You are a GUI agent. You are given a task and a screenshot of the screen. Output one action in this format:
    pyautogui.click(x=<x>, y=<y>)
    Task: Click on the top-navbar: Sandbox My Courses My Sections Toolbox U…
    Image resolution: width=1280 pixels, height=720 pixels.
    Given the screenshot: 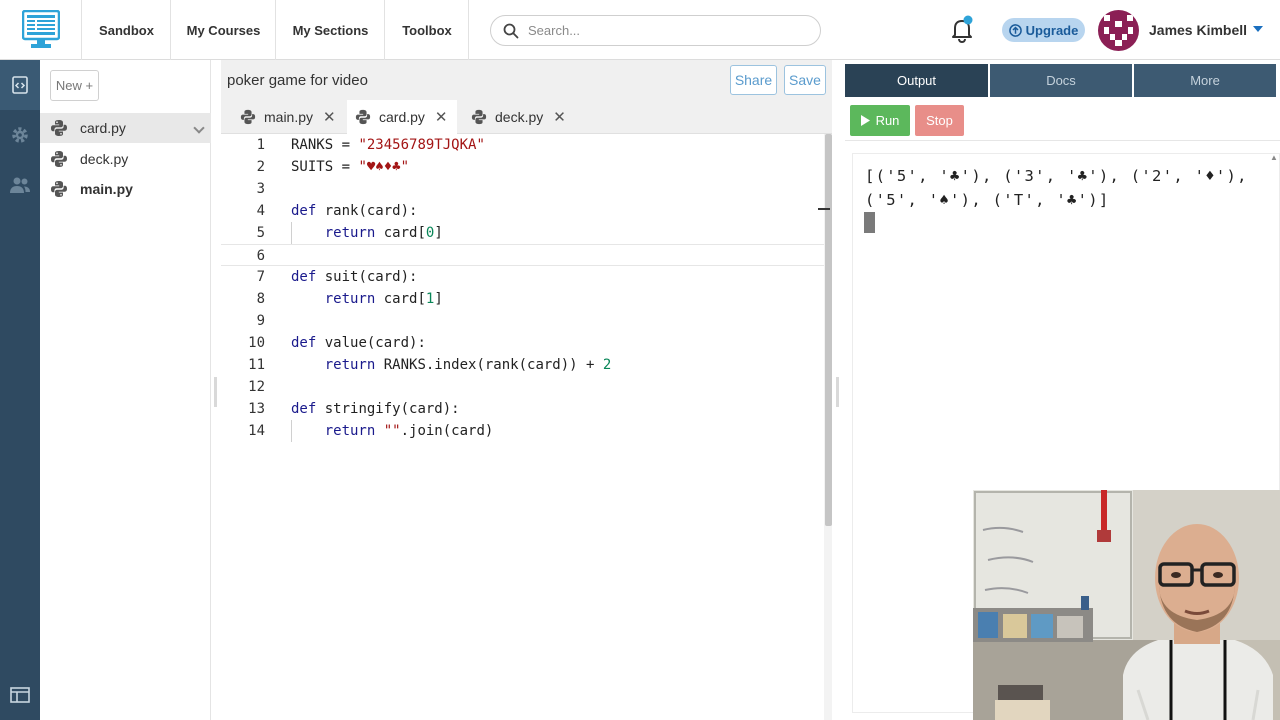 What is the action you would take?
    pyautogui.click(x=640, y=30)
    